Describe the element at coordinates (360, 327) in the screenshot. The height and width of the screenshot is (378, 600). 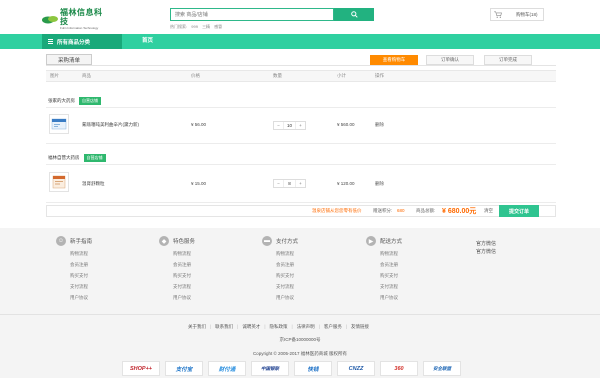
I see `footer-friends-link: 友情链接` at that location.